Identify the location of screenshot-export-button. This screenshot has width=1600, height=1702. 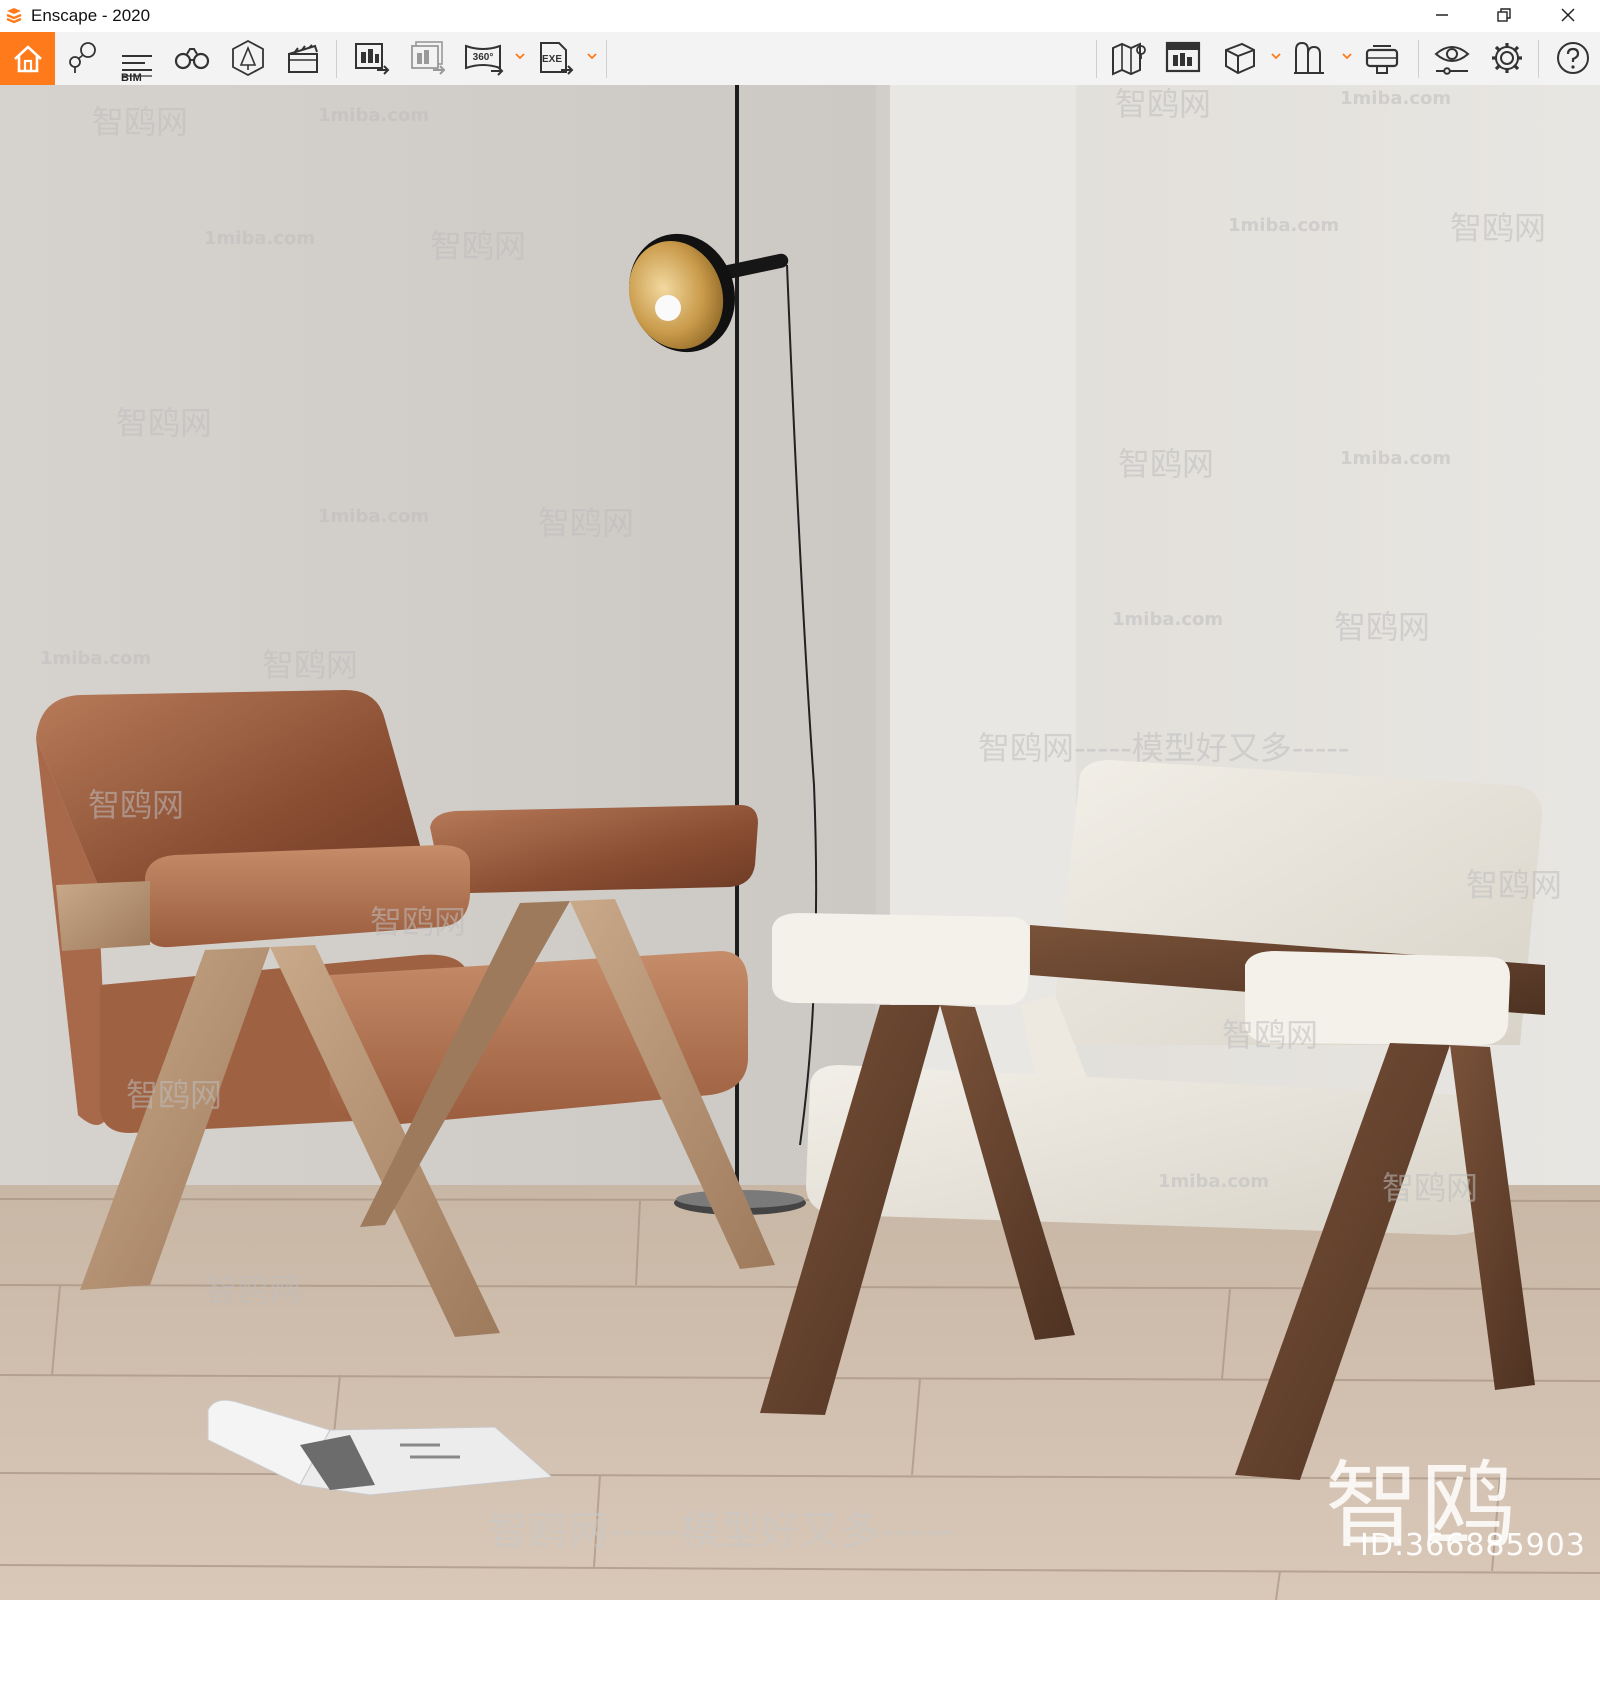
(372, 58).